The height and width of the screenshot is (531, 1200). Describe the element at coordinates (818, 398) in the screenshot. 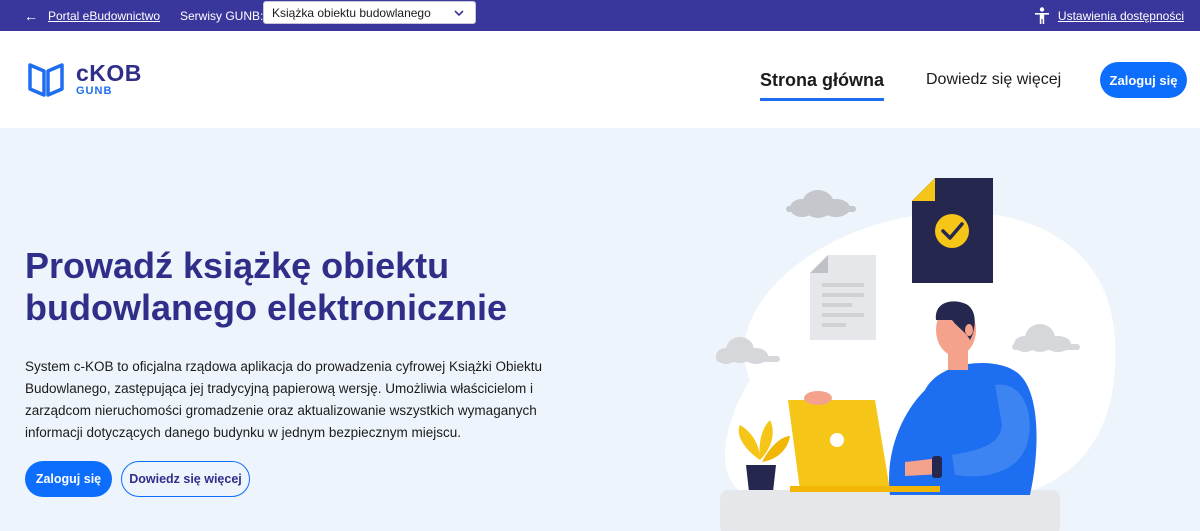

I see `person-hand-left` at that location.